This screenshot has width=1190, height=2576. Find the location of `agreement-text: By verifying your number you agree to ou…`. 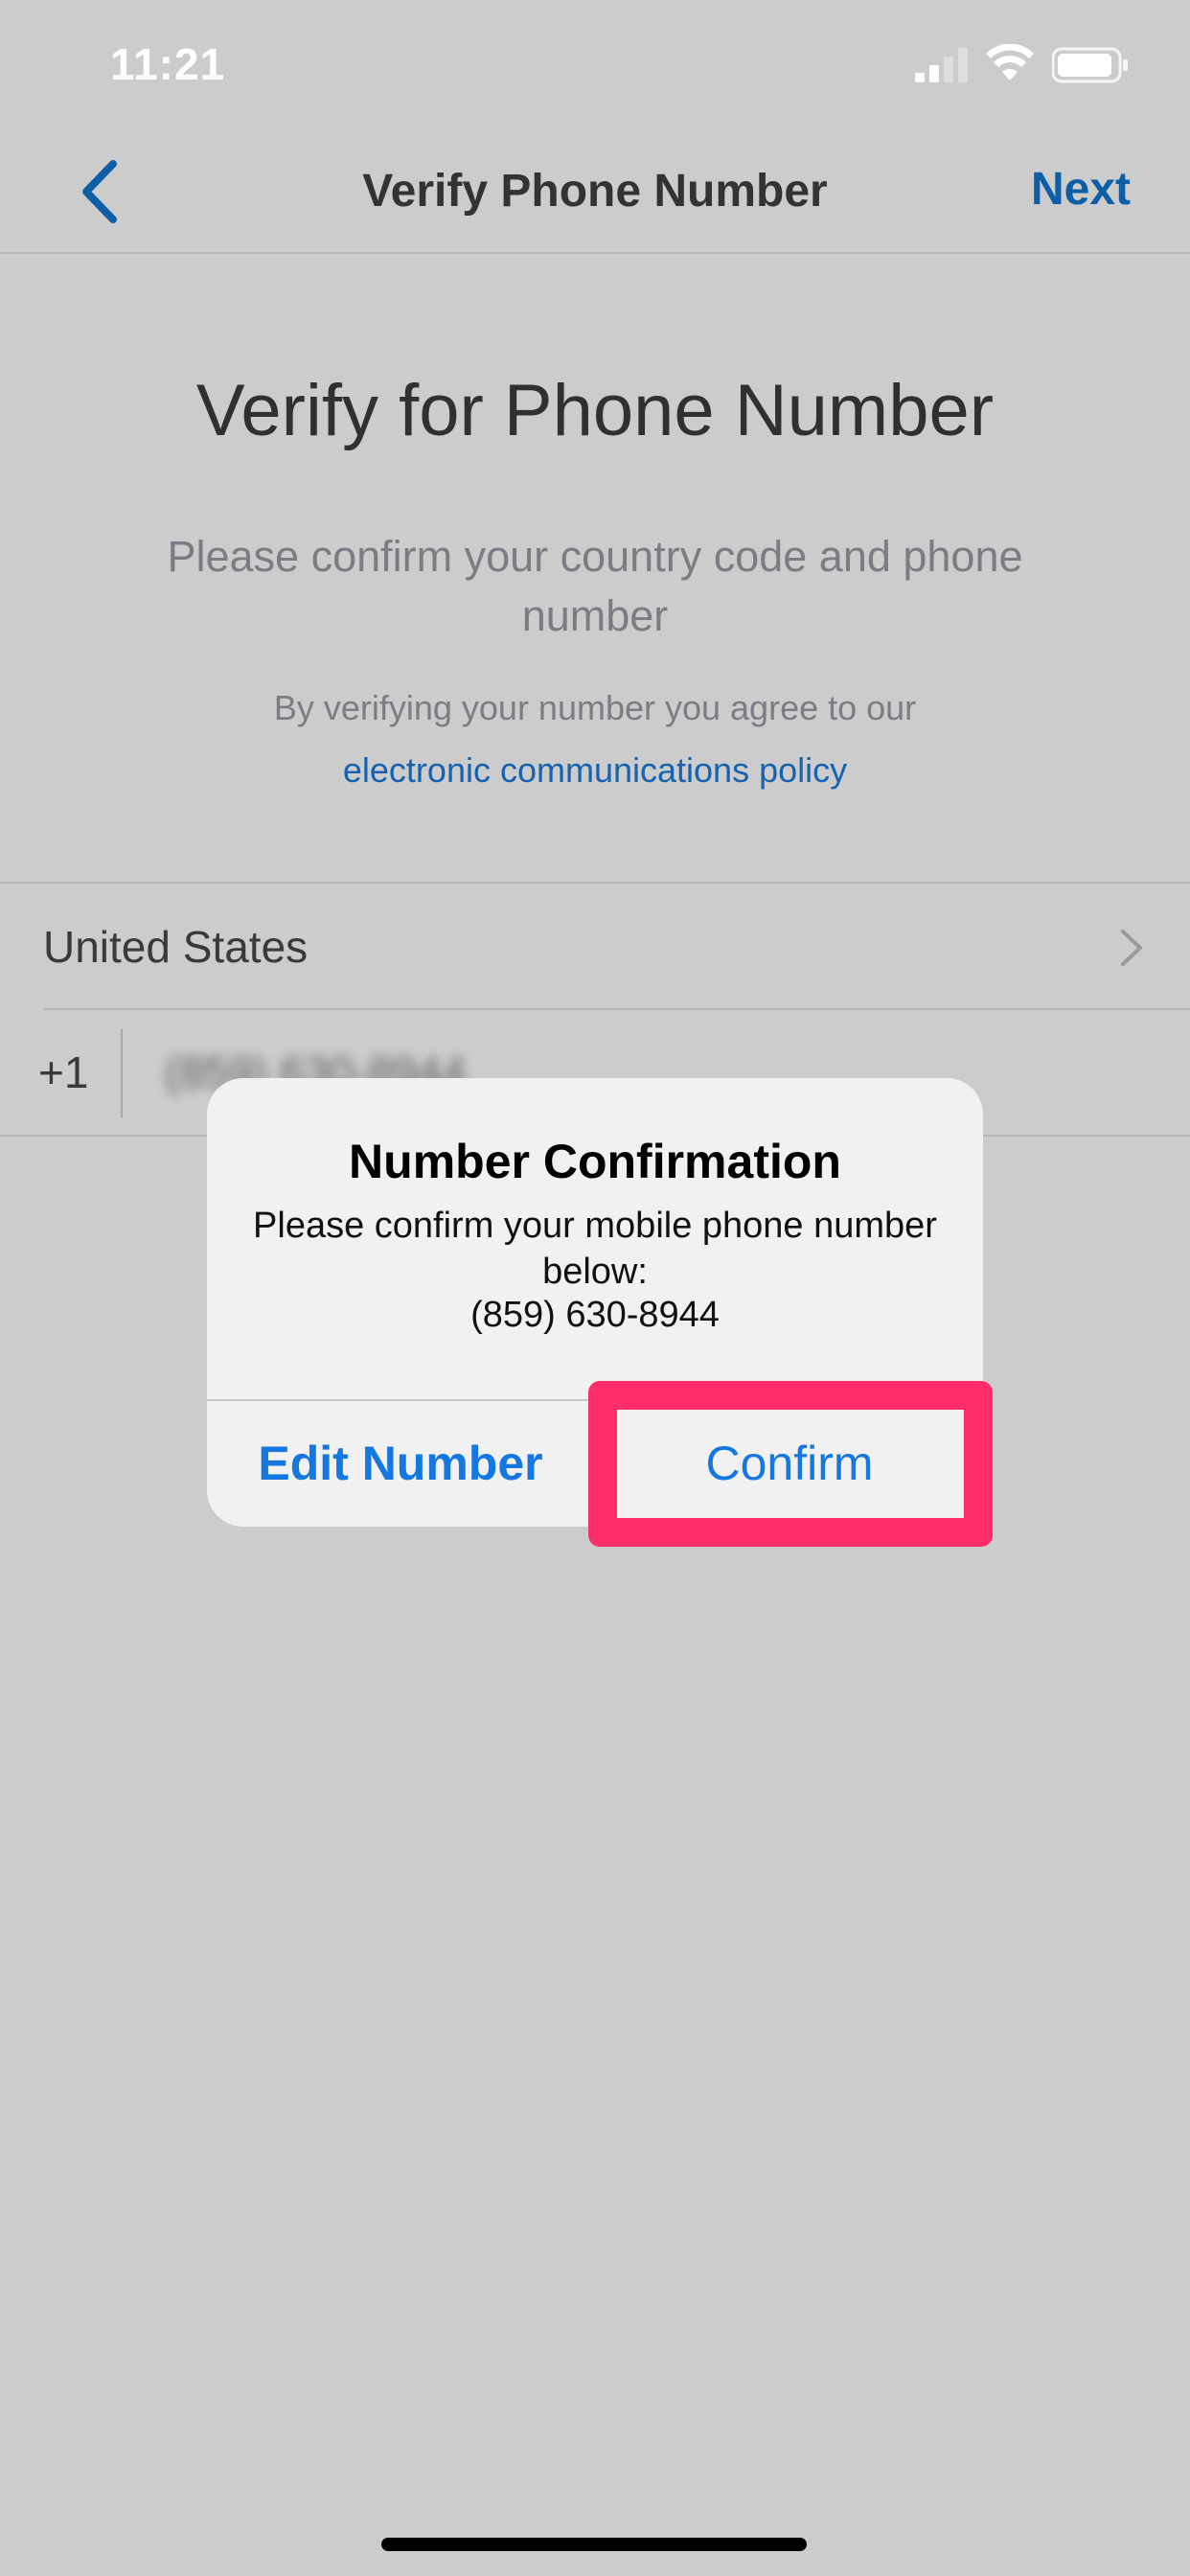

agreement-text: By verifying your number you agree to ou… is located at coordinates (595, 707).